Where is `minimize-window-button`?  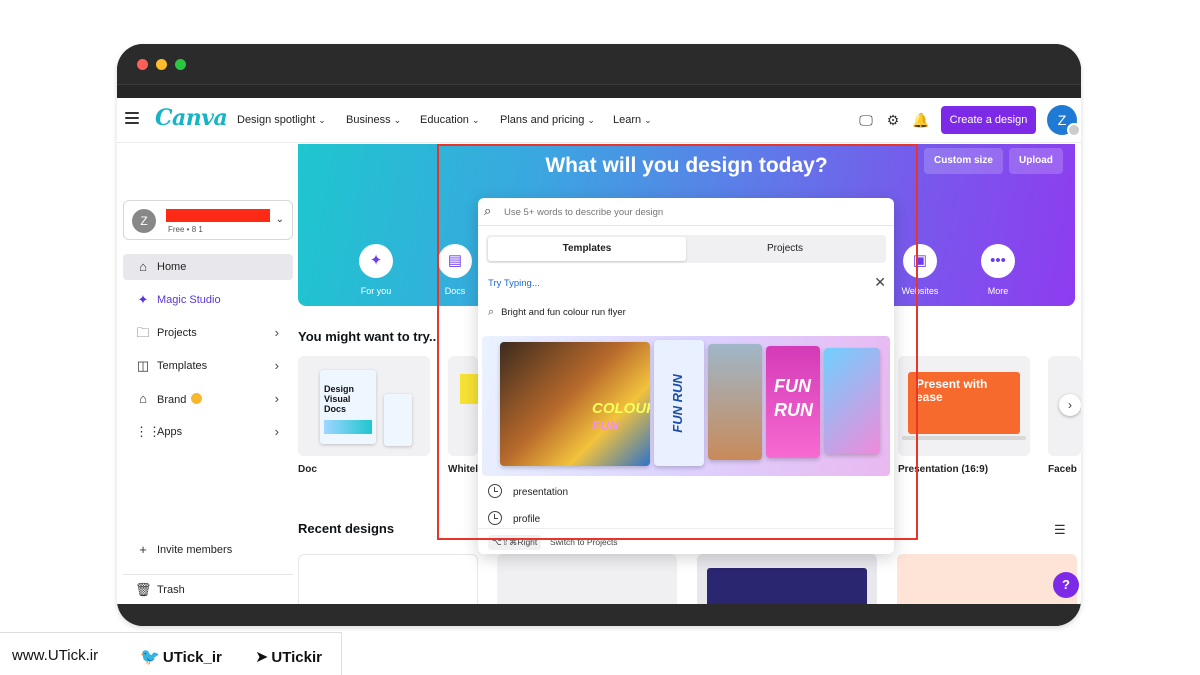 minimize-window-button is located at coordinates (161, 64).